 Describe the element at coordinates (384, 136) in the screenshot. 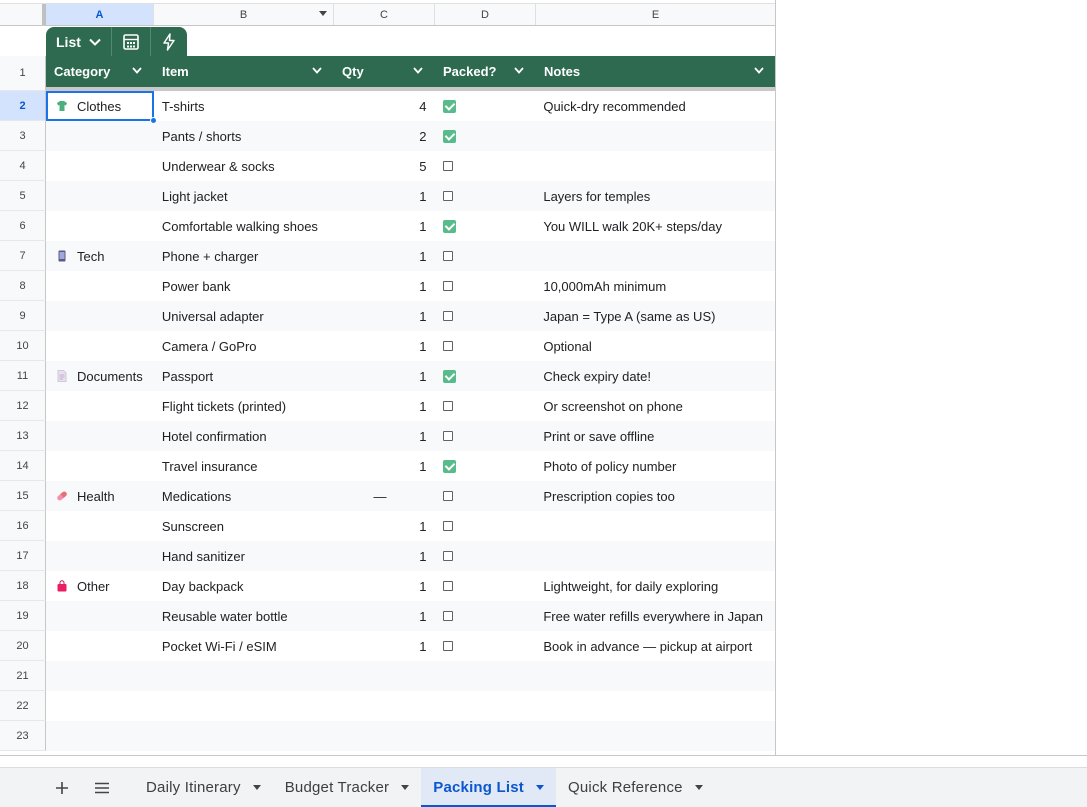

I see `qty-cell: 2` at that location.